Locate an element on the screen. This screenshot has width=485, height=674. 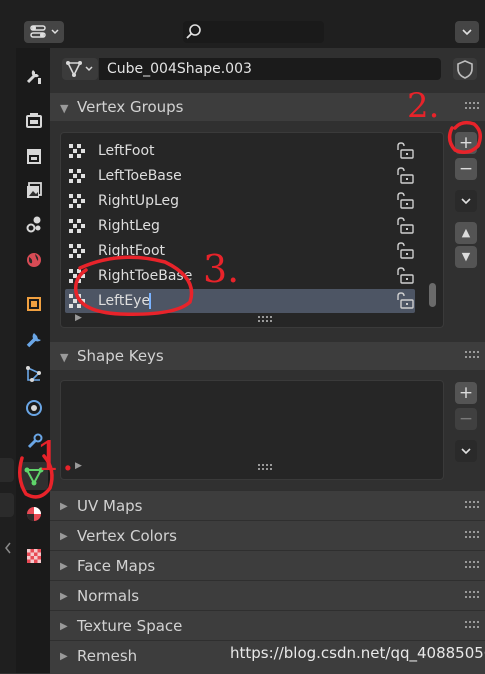
tab-tool is located at coordinates (34, 76).